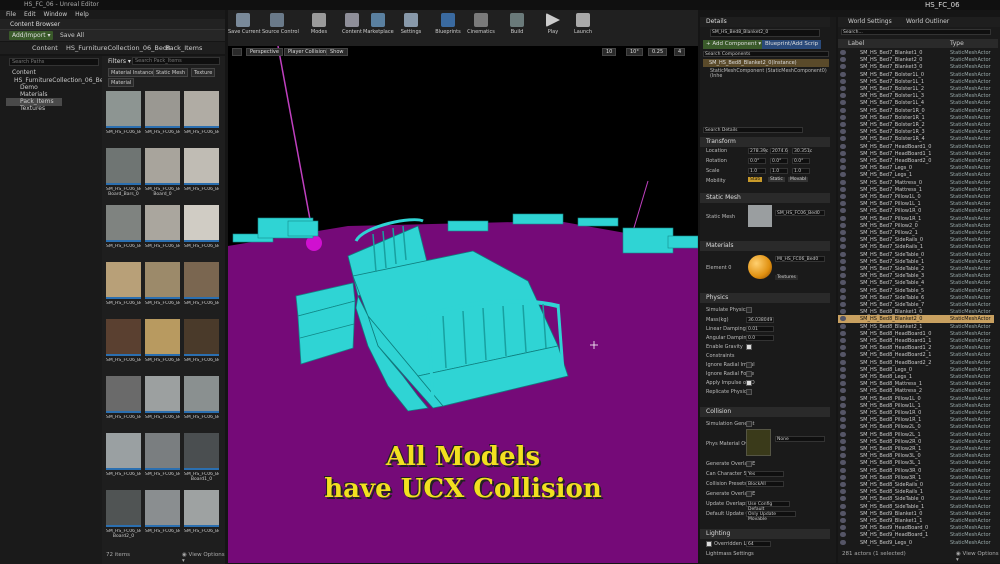 Image resolution: width=1000 pixels, height=564 pixels. What do you see at coordinates (121, 82) in the screenshot?
I see `filter-material: Material` at bounding box center [121, 82].